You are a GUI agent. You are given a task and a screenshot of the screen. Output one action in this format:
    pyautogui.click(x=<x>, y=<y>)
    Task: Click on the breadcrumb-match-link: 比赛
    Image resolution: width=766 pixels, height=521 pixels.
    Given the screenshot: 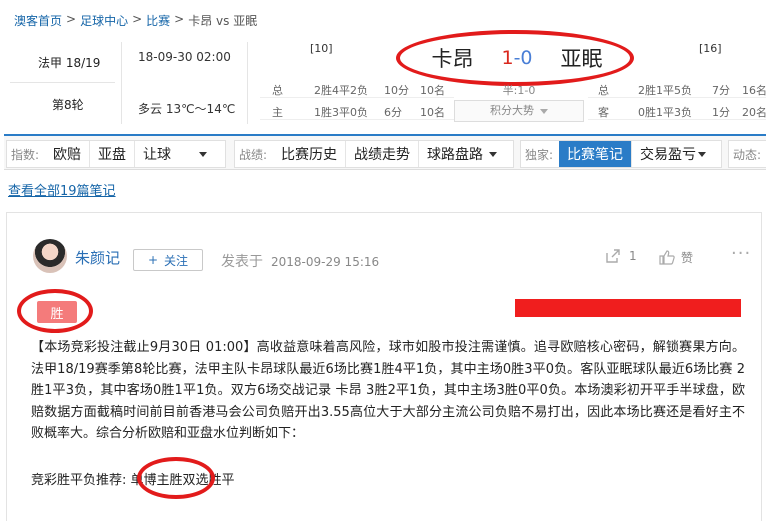 What is the action you would take?
    pyautogui.click(x=158, y=20)
    